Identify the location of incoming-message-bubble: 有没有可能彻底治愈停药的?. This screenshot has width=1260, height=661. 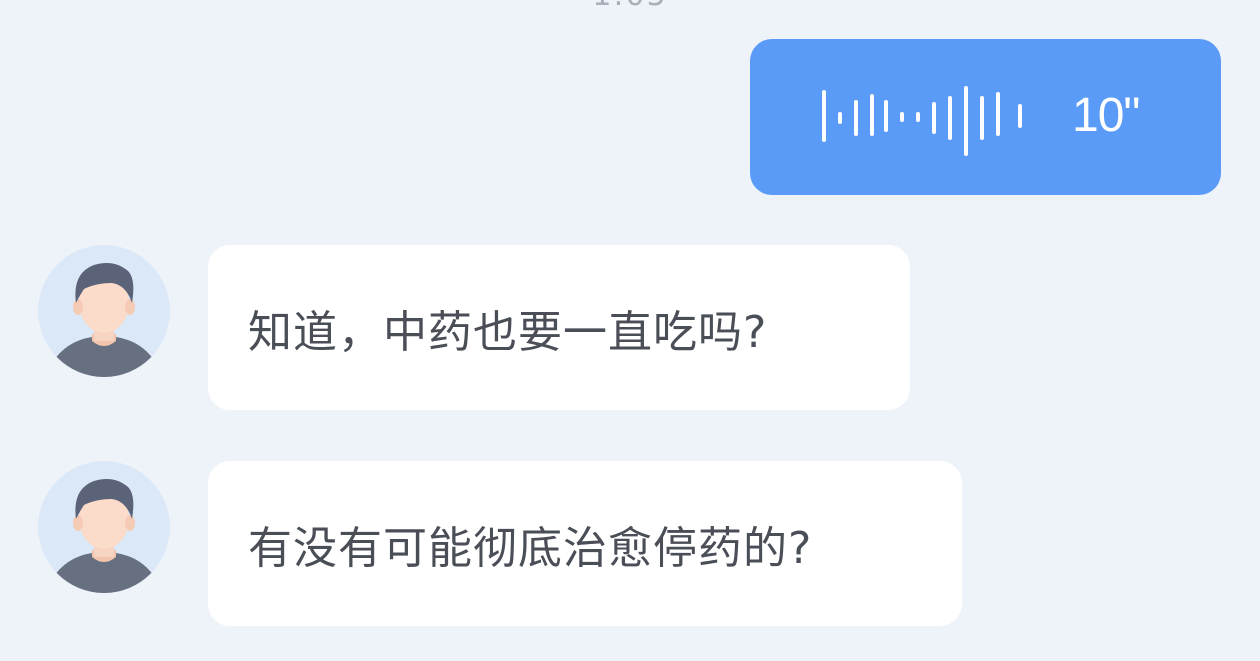
(585, 543).